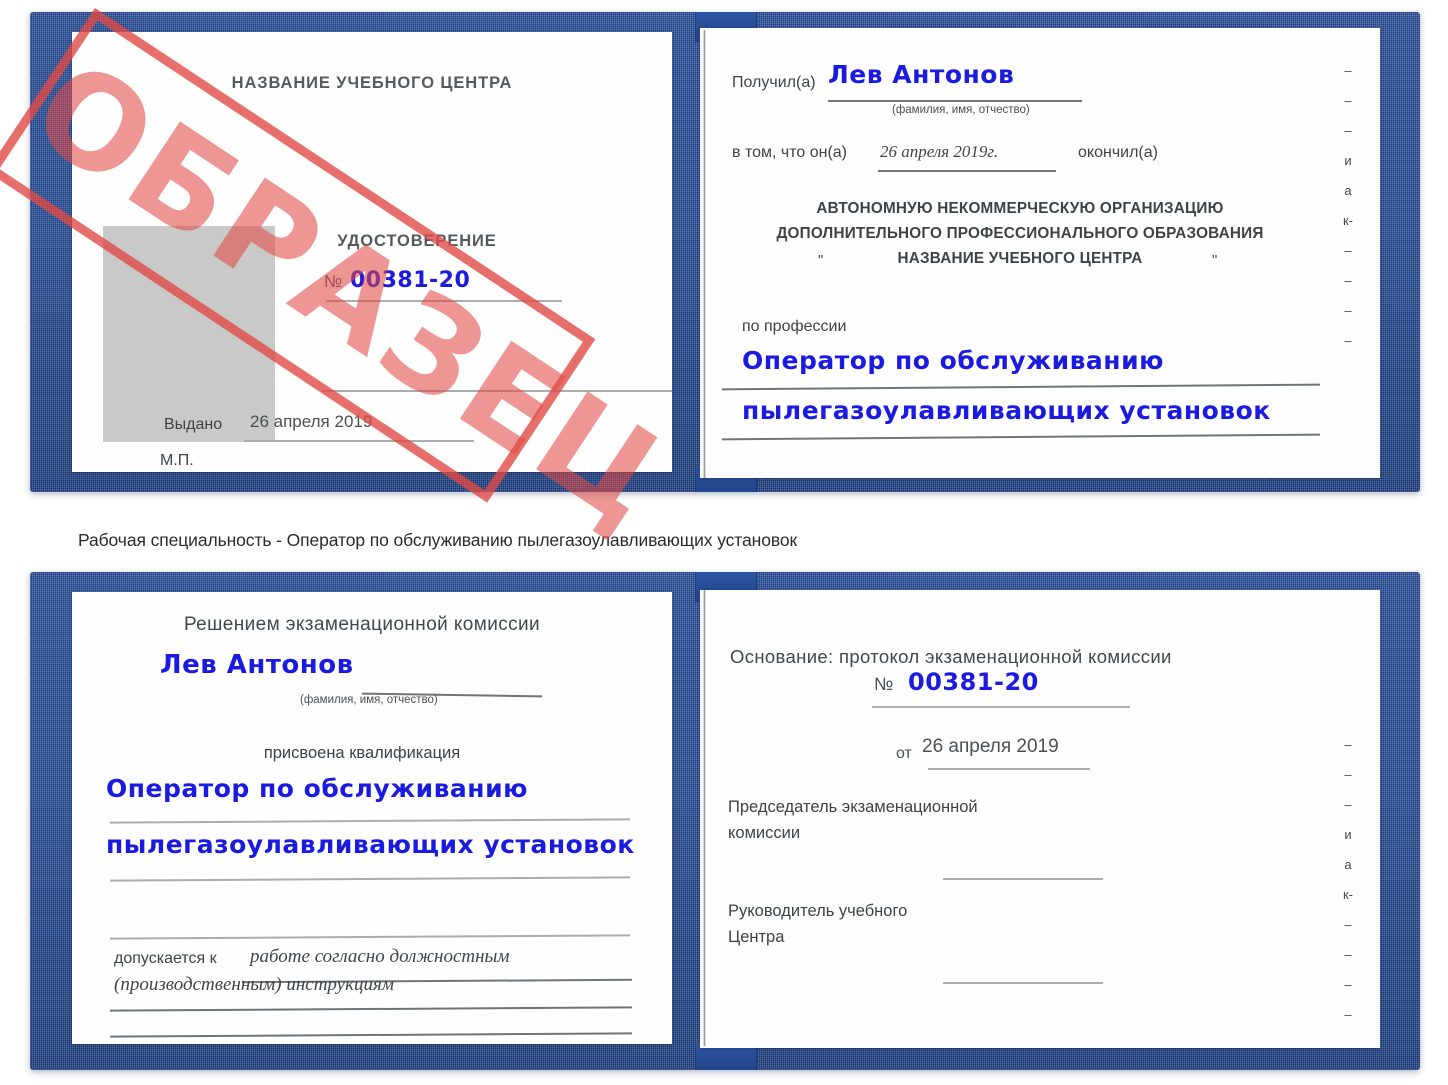 The height and width of the screenshot is (1085, 1448). I want to click on chairman-signature-rule, so click(1023, 879).